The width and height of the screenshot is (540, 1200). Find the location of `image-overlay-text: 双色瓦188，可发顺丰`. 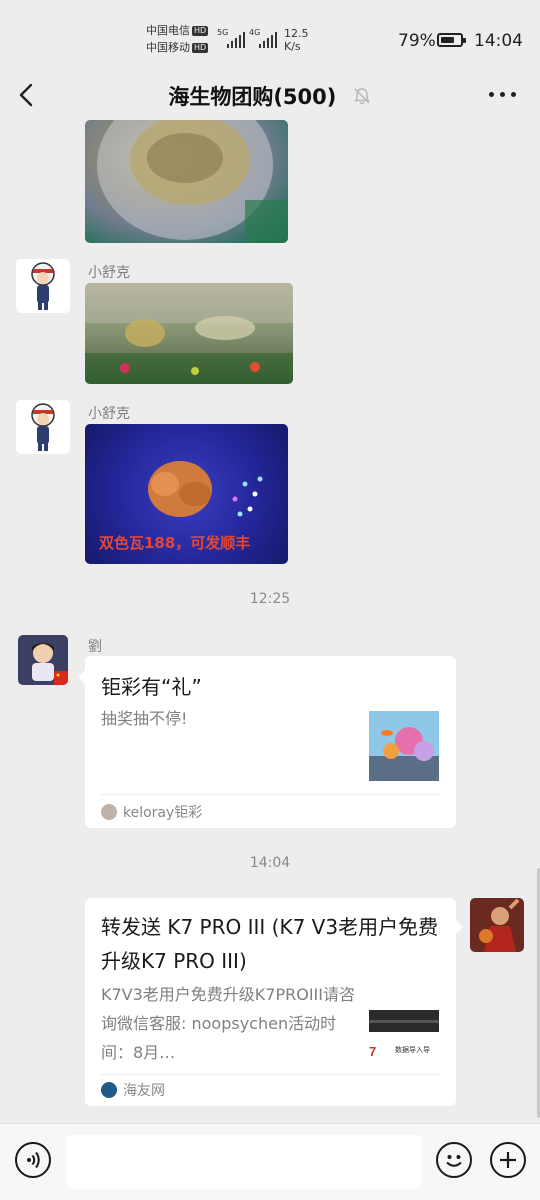

image-overlay-text: 双色瓦188，可发顺丰 is located at coordinates (175, 543).